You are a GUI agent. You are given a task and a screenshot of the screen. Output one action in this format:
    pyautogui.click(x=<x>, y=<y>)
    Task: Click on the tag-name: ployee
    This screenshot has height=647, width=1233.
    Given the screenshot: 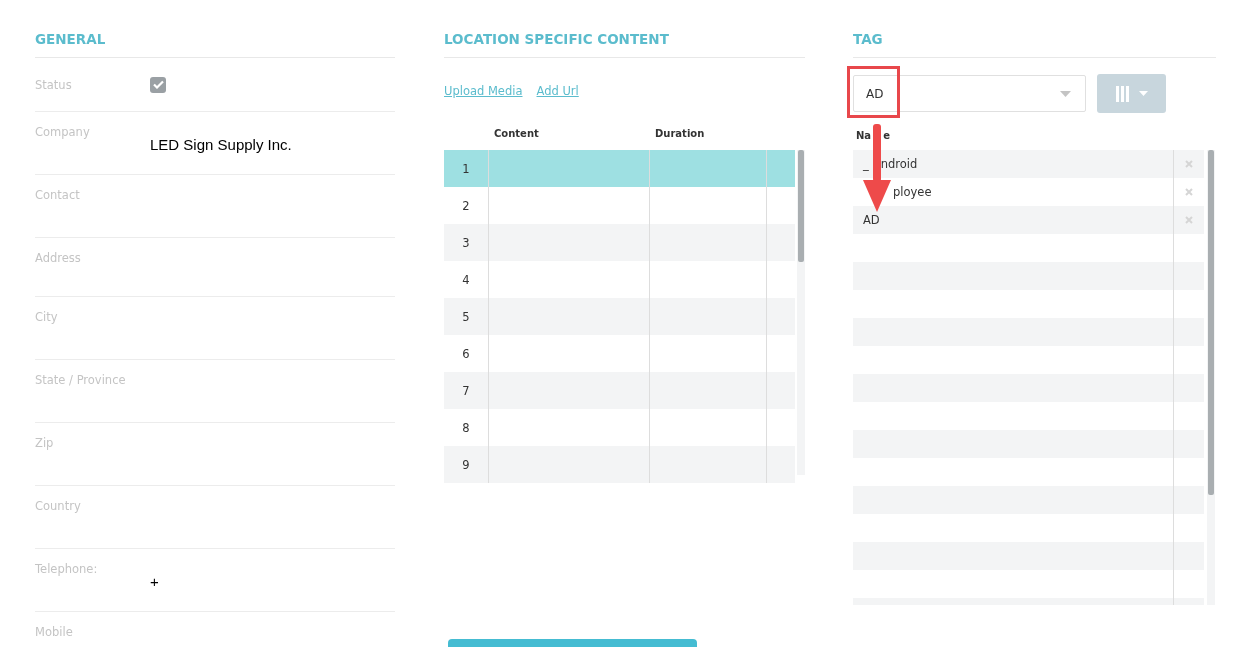 What is the action you would take?
    pyautogui.click(x=912, y=192)
    